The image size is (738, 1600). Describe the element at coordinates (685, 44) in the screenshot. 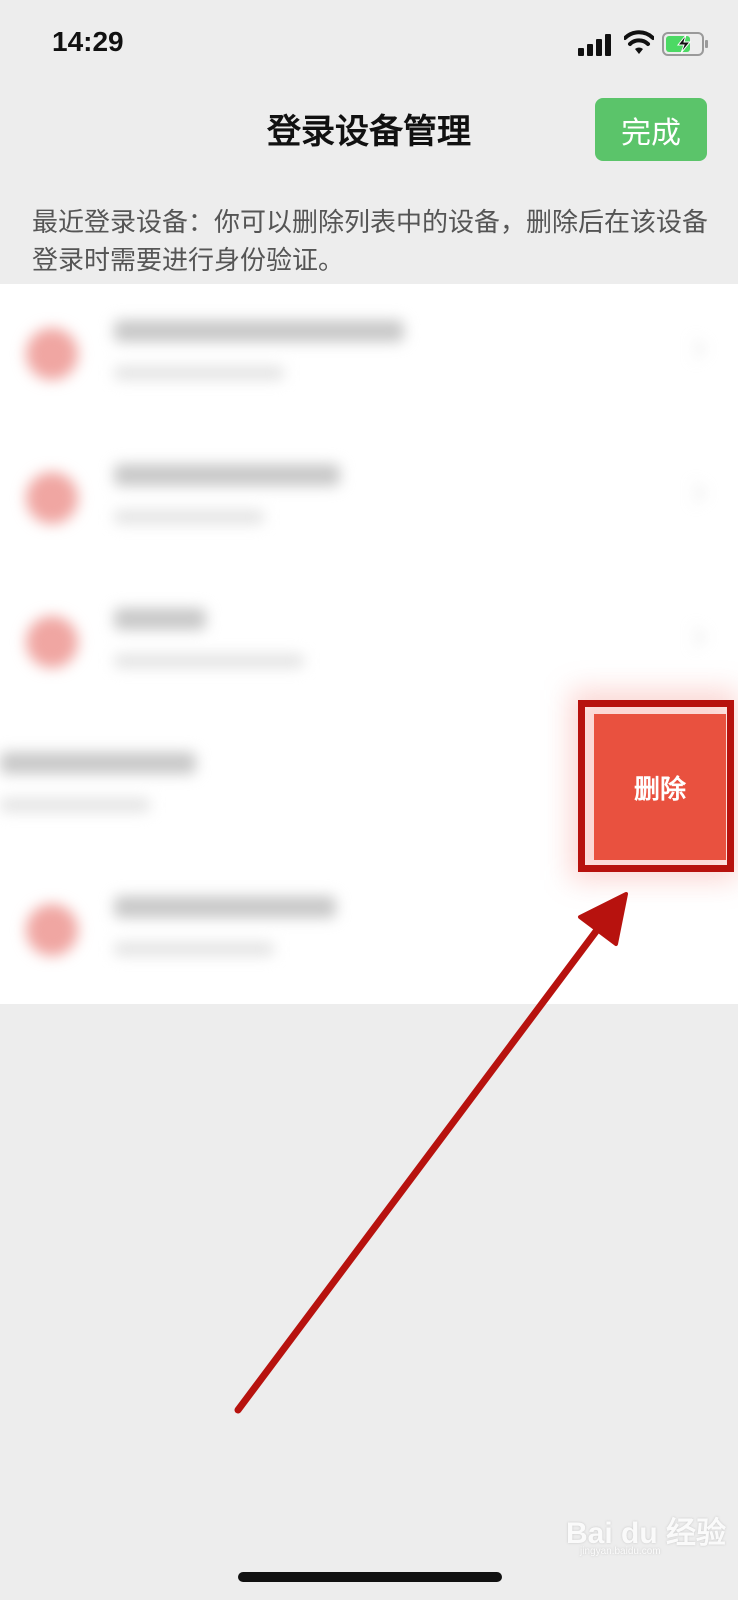

I see `battery-charging-icon` at that location.